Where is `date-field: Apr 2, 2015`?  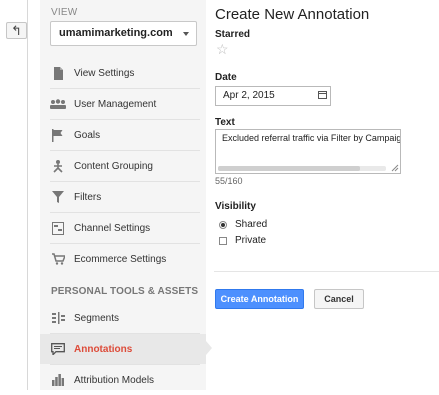
date-field: Apr 2, 2015 is located at coordinates (273, 96).